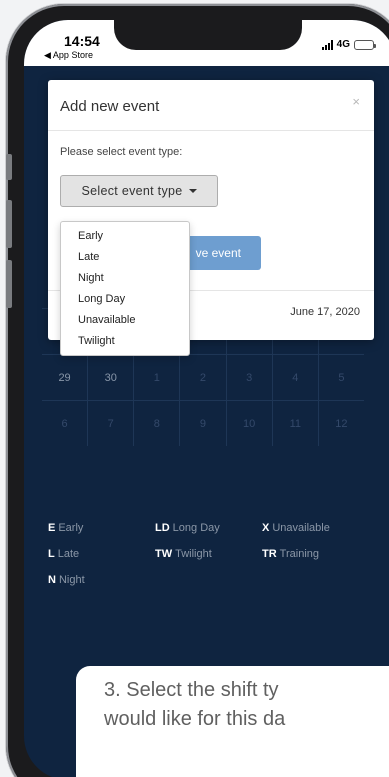 The image size is (389, 777). What do you see at coordinates (211, 130) in the screenshot?
I see `modal-header-divider` at bounding box center [211, 130].